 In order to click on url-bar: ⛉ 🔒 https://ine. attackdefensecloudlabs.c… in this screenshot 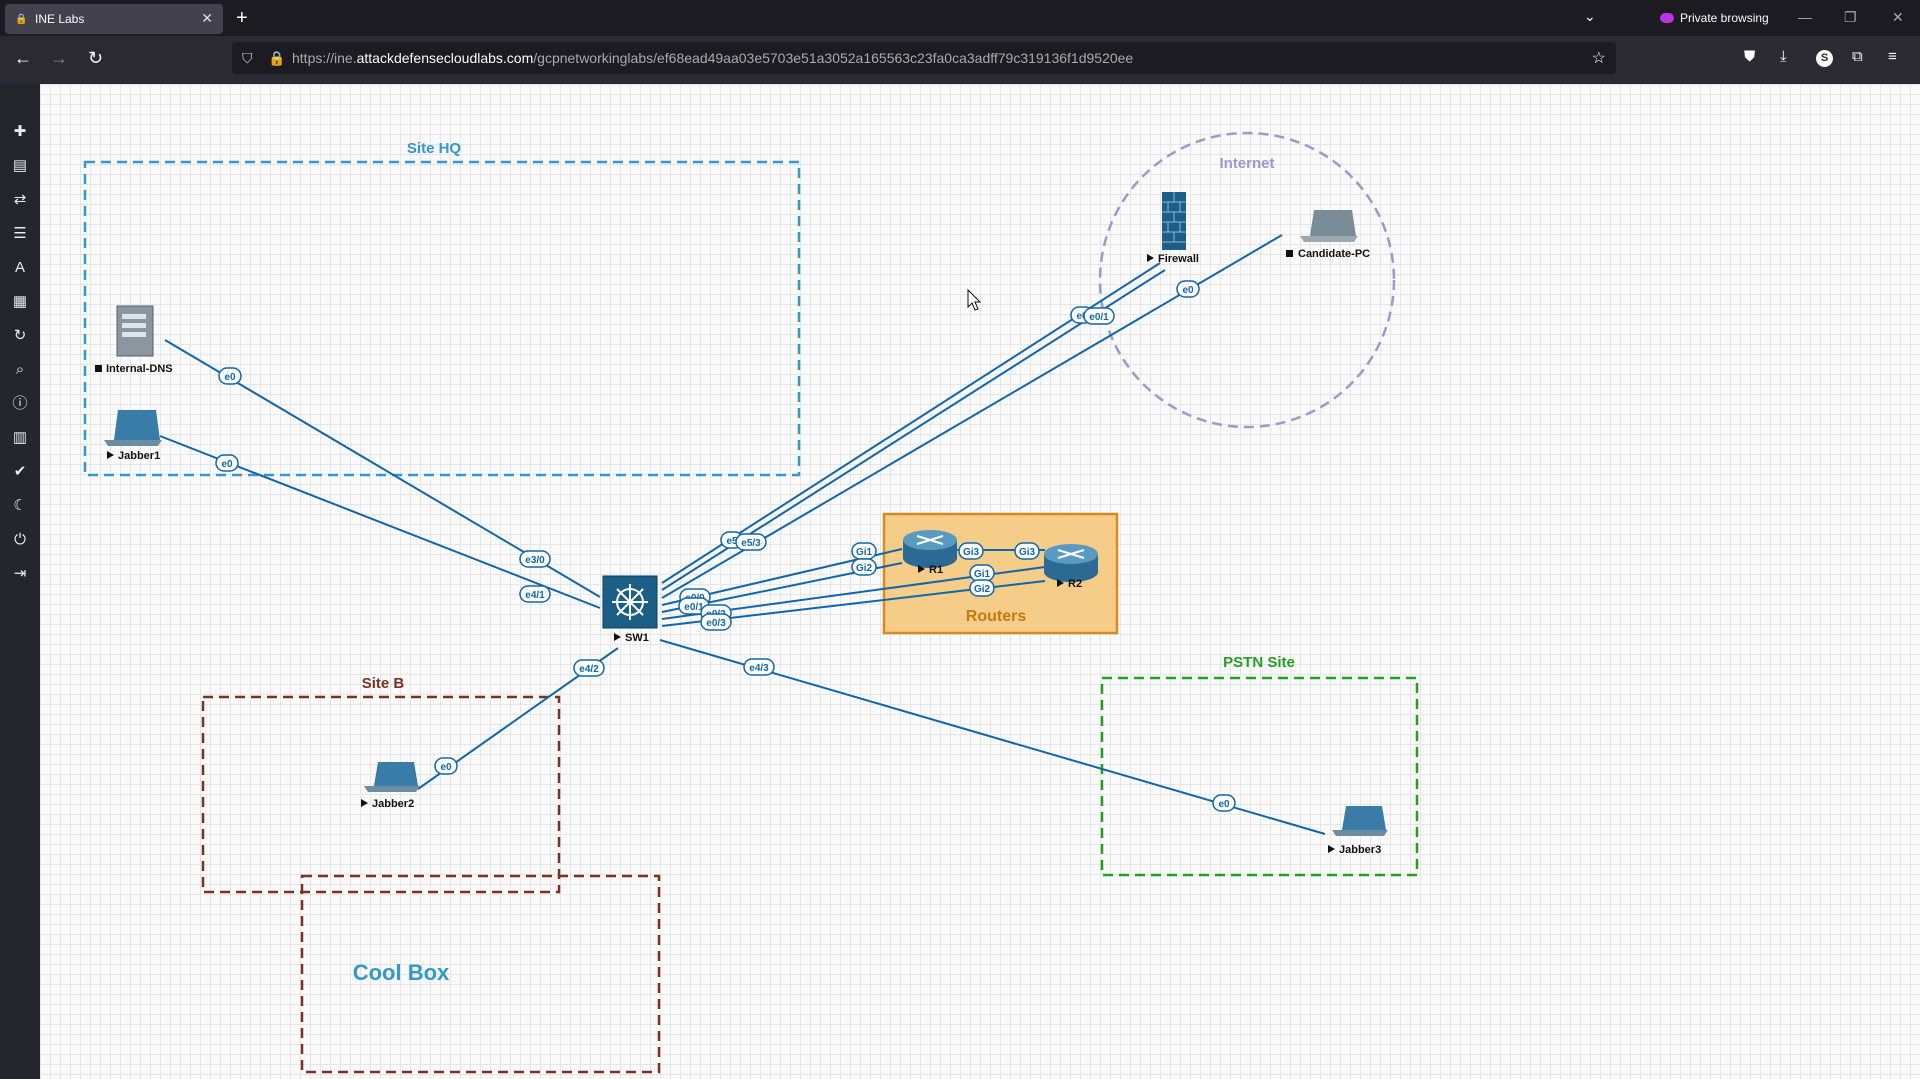, I will do `click(924, 58)`.